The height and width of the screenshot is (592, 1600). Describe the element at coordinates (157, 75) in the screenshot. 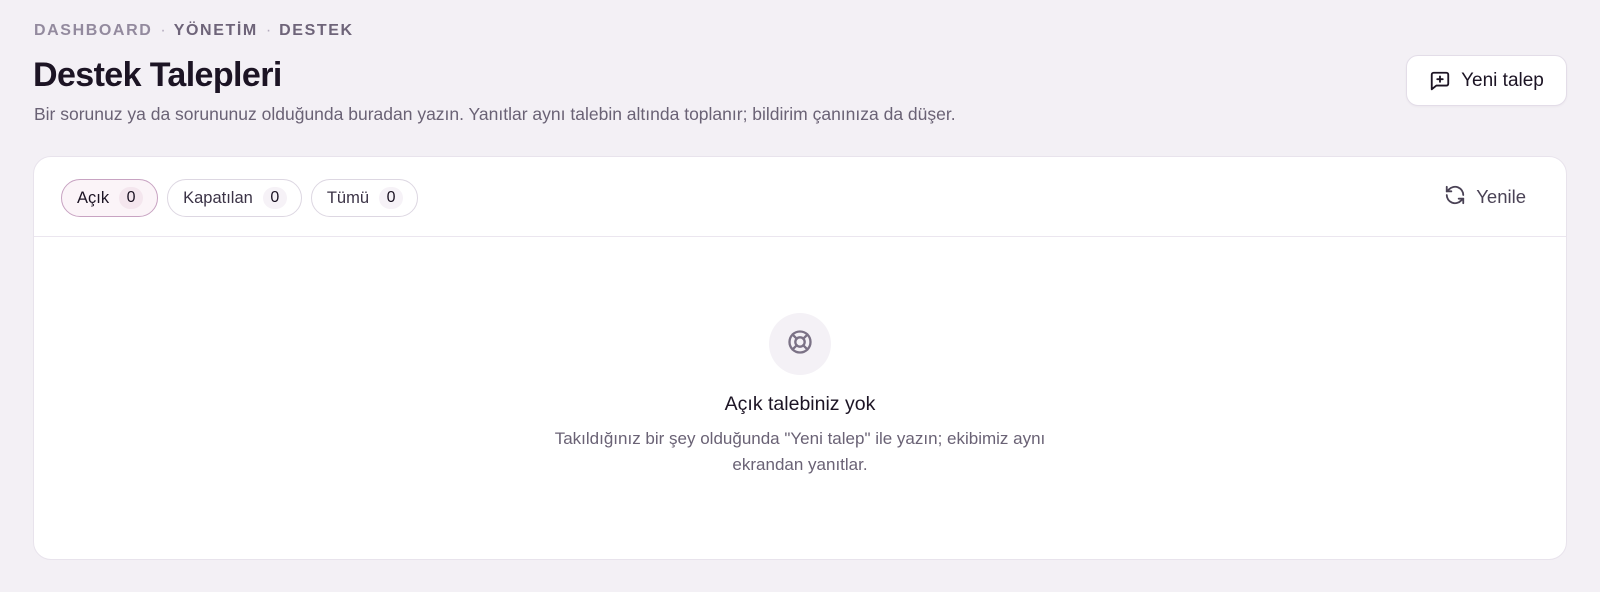

I see `page-title: Destek Talepleri` at that location.